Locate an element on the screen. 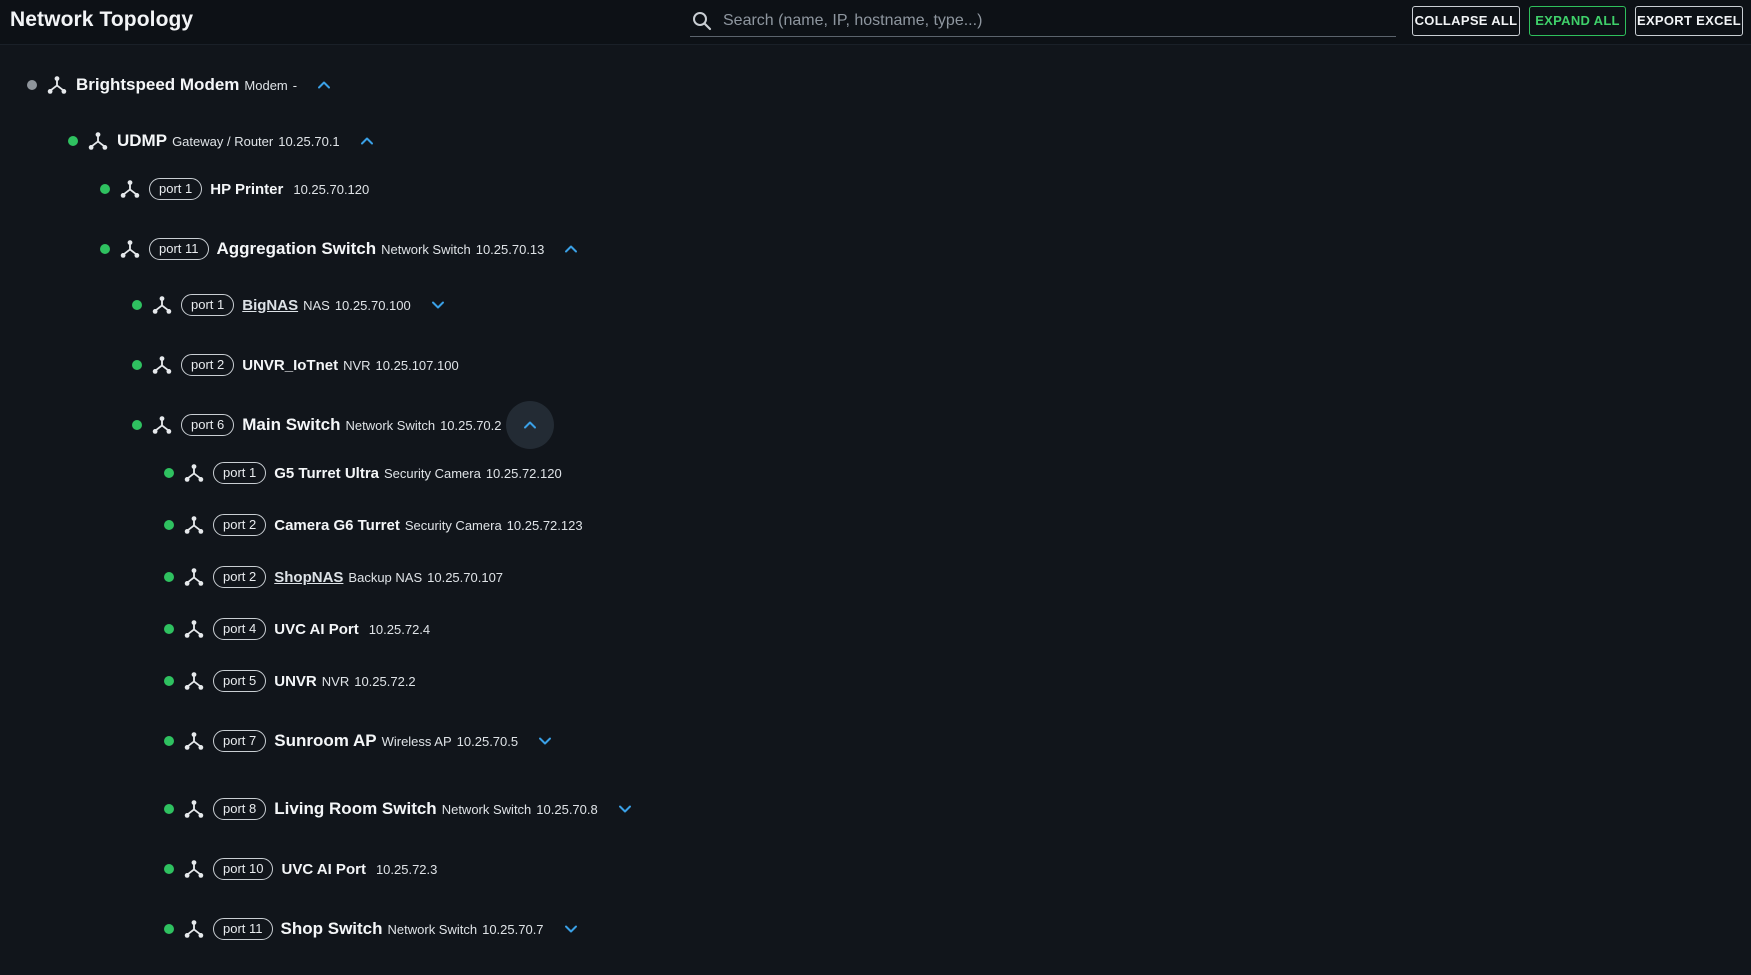 The height and width of the screenshot is (975, 1751). search-icon is located at coordinates (702, 21).